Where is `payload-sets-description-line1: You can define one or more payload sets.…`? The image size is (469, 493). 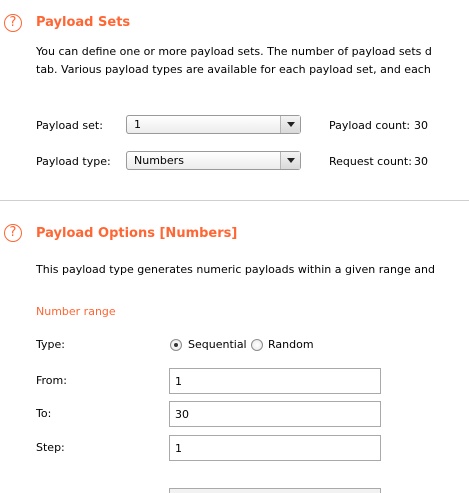 payload-sets-description-line1: You can define one or more payload sets.… is located at coordinates (234, 51).